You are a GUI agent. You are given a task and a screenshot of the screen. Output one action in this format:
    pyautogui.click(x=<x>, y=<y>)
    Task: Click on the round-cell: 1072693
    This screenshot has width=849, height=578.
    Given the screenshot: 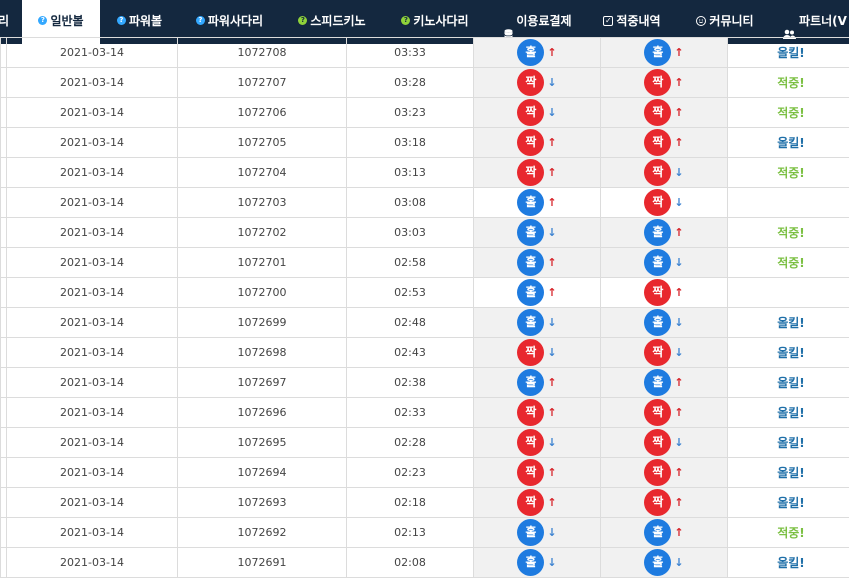 What is the action you would take?
    pyautogui.click(x=262, y=503)
    